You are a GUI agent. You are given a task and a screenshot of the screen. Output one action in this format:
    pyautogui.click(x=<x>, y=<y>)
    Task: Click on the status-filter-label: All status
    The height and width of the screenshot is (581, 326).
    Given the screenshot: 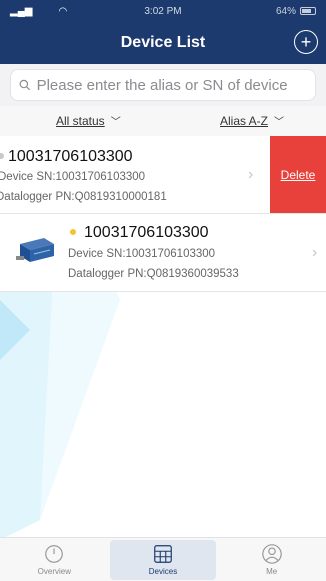 What is the action you would take?
    pyautogui.click(x=80, y=120)
    